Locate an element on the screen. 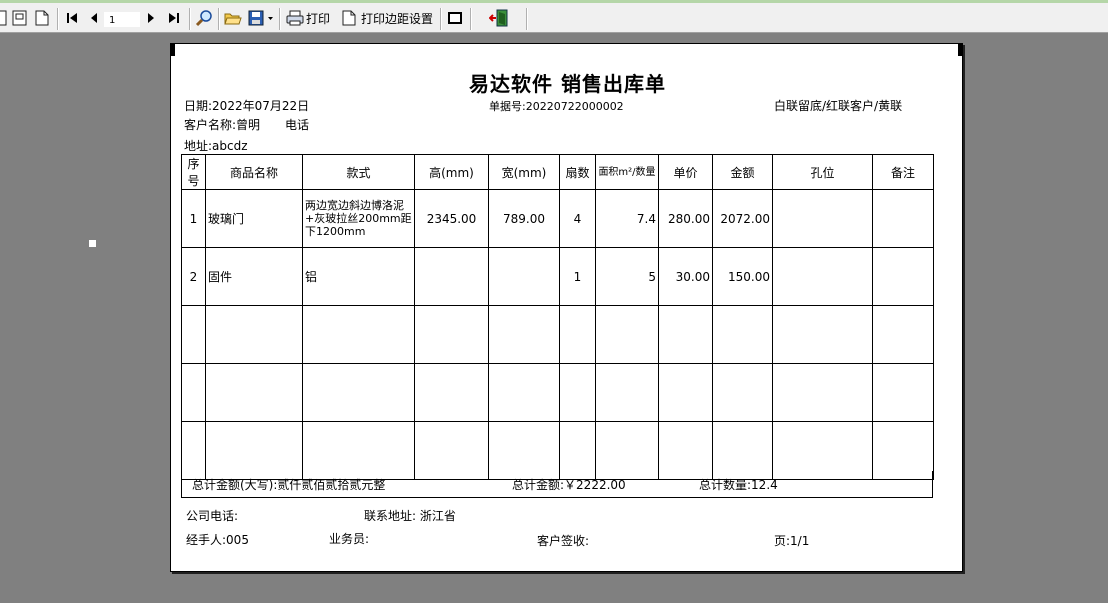  two-page-icon is located at coordinates (20, 18).